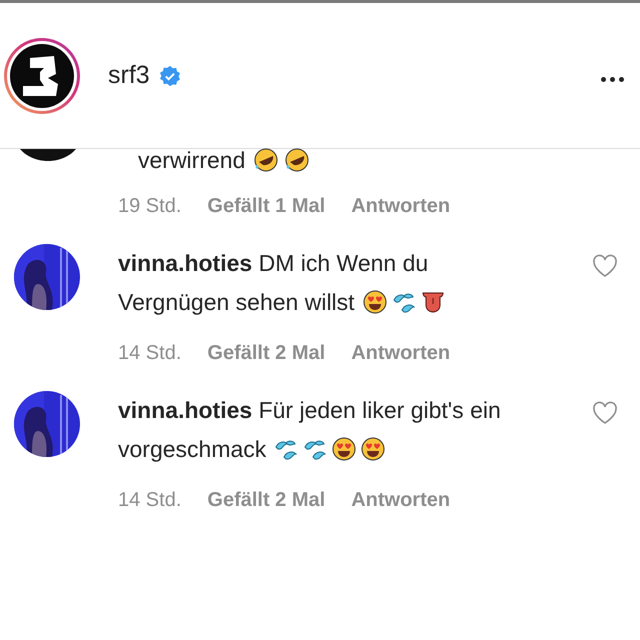  I want to click on avatar-icon, so click(48, 155).